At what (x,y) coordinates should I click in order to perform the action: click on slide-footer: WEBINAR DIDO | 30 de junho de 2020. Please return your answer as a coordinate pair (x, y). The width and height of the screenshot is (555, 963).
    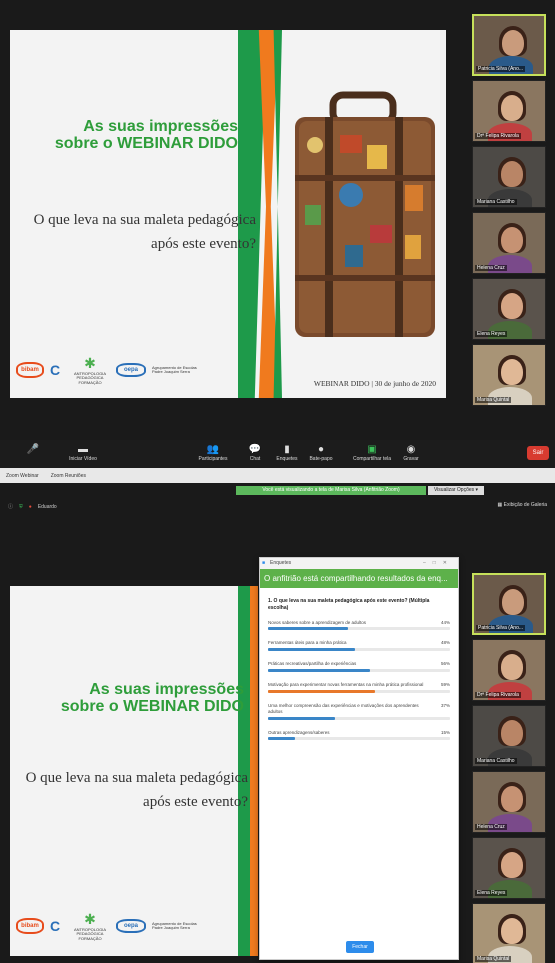
    Looking at the image, I should click on (374, 383).